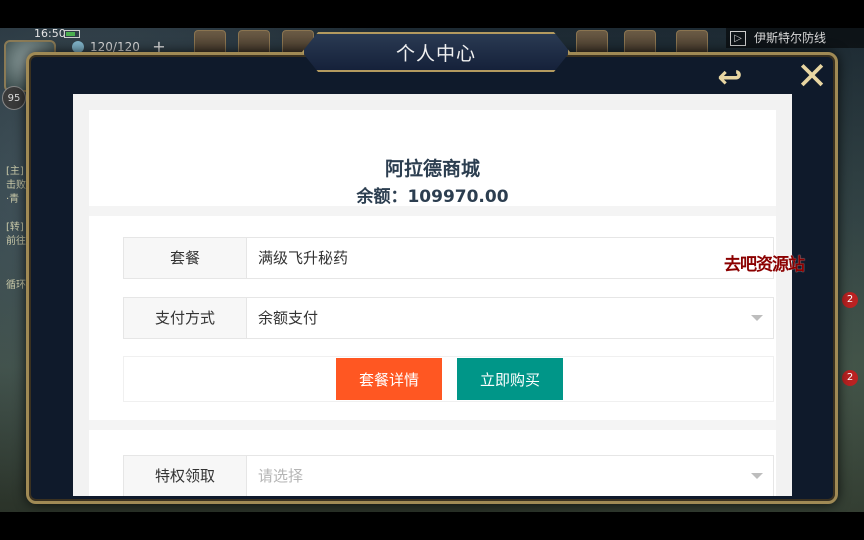  What do you see at coordinates (15, 171) in the screenshot?
I see `quest-text: [主]` at bounding box center [15, 171].